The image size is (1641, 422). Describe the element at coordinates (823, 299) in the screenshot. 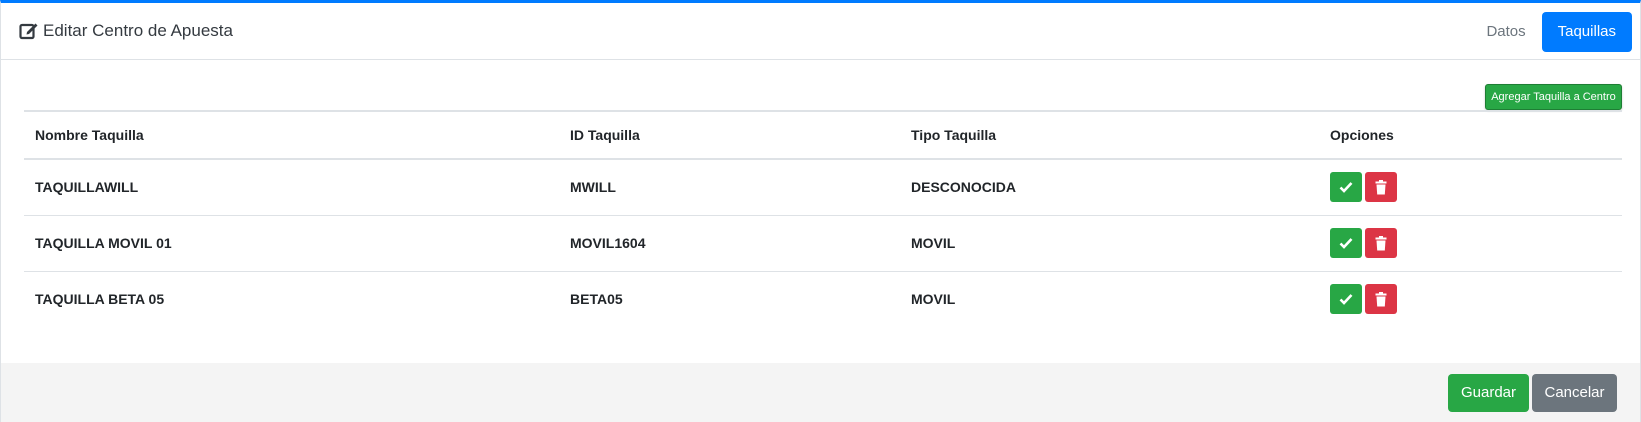

I see `table-row: TAQUILLA BETA 05 BETA05 MOVIL` at that location.